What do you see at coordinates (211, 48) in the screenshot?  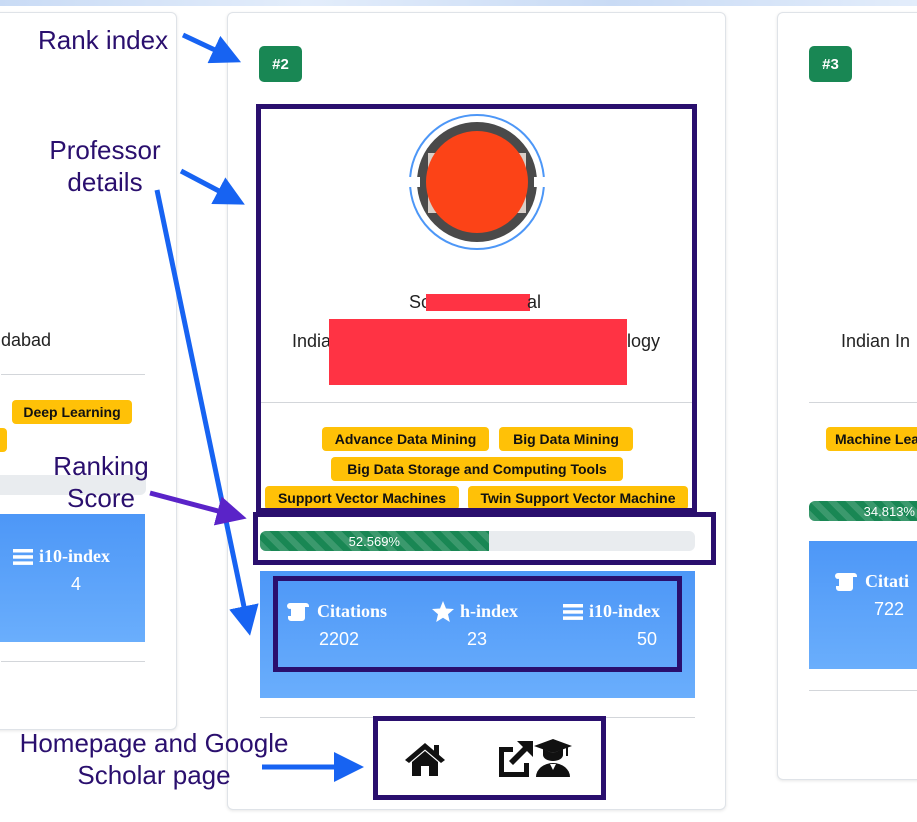 I see `arrow-rank-index` at bounding box center [211, 48].